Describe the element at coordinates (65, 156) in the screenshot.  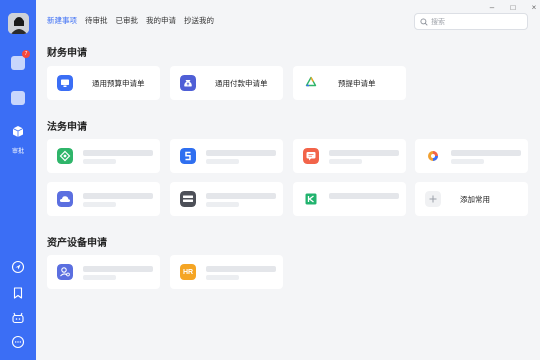
I see `green-app-icon` at that location.